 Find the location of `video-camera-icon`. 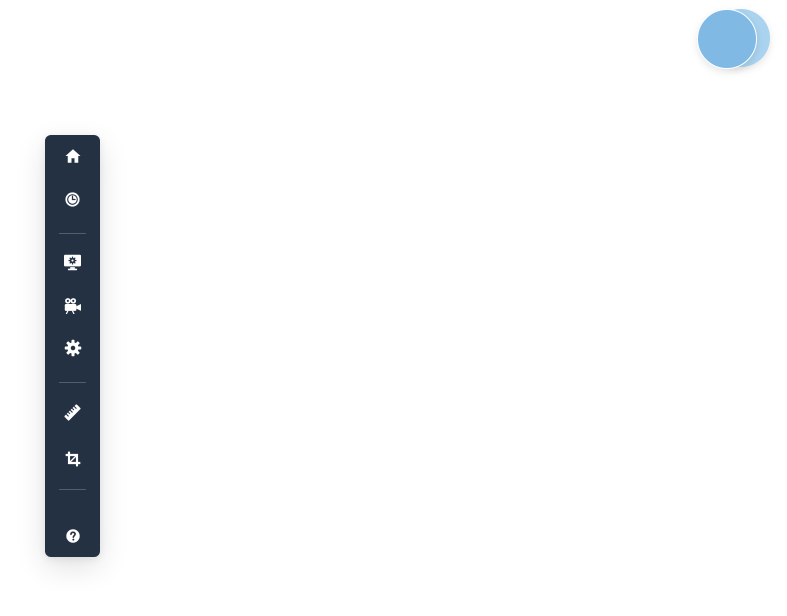

video-camera-icon is located at coordinates (72, 305).